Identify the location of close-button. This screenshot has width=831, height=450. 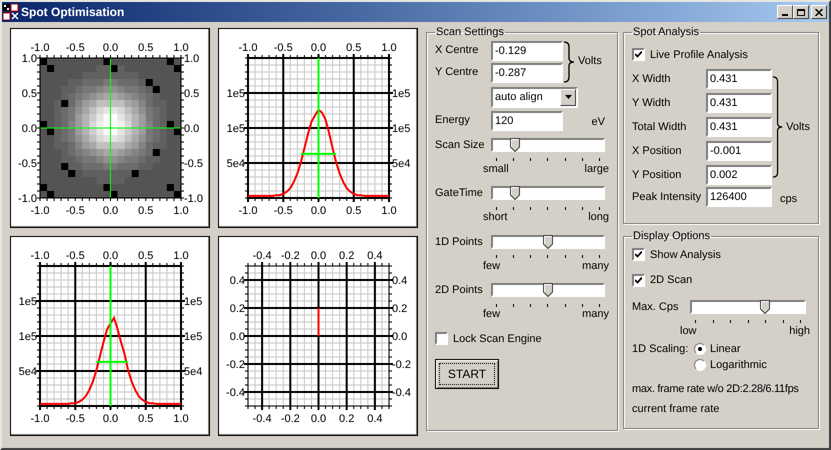
(819, 12).